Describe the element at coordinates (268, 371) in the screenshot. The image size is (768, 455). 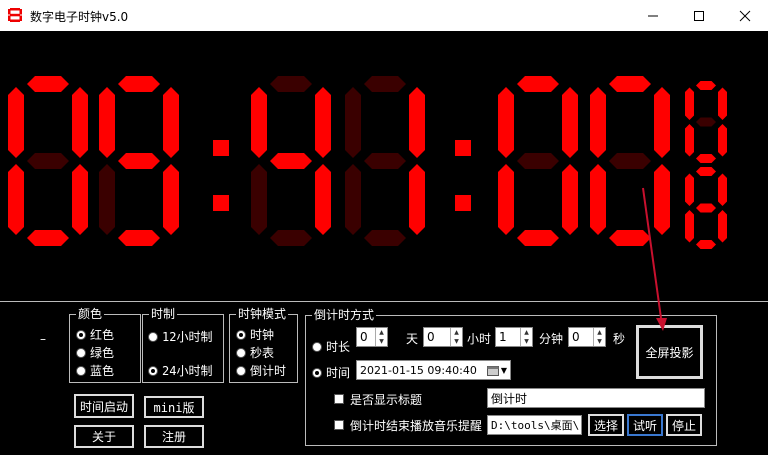
I see `mode-countdown-label: 倒计时` at that location.